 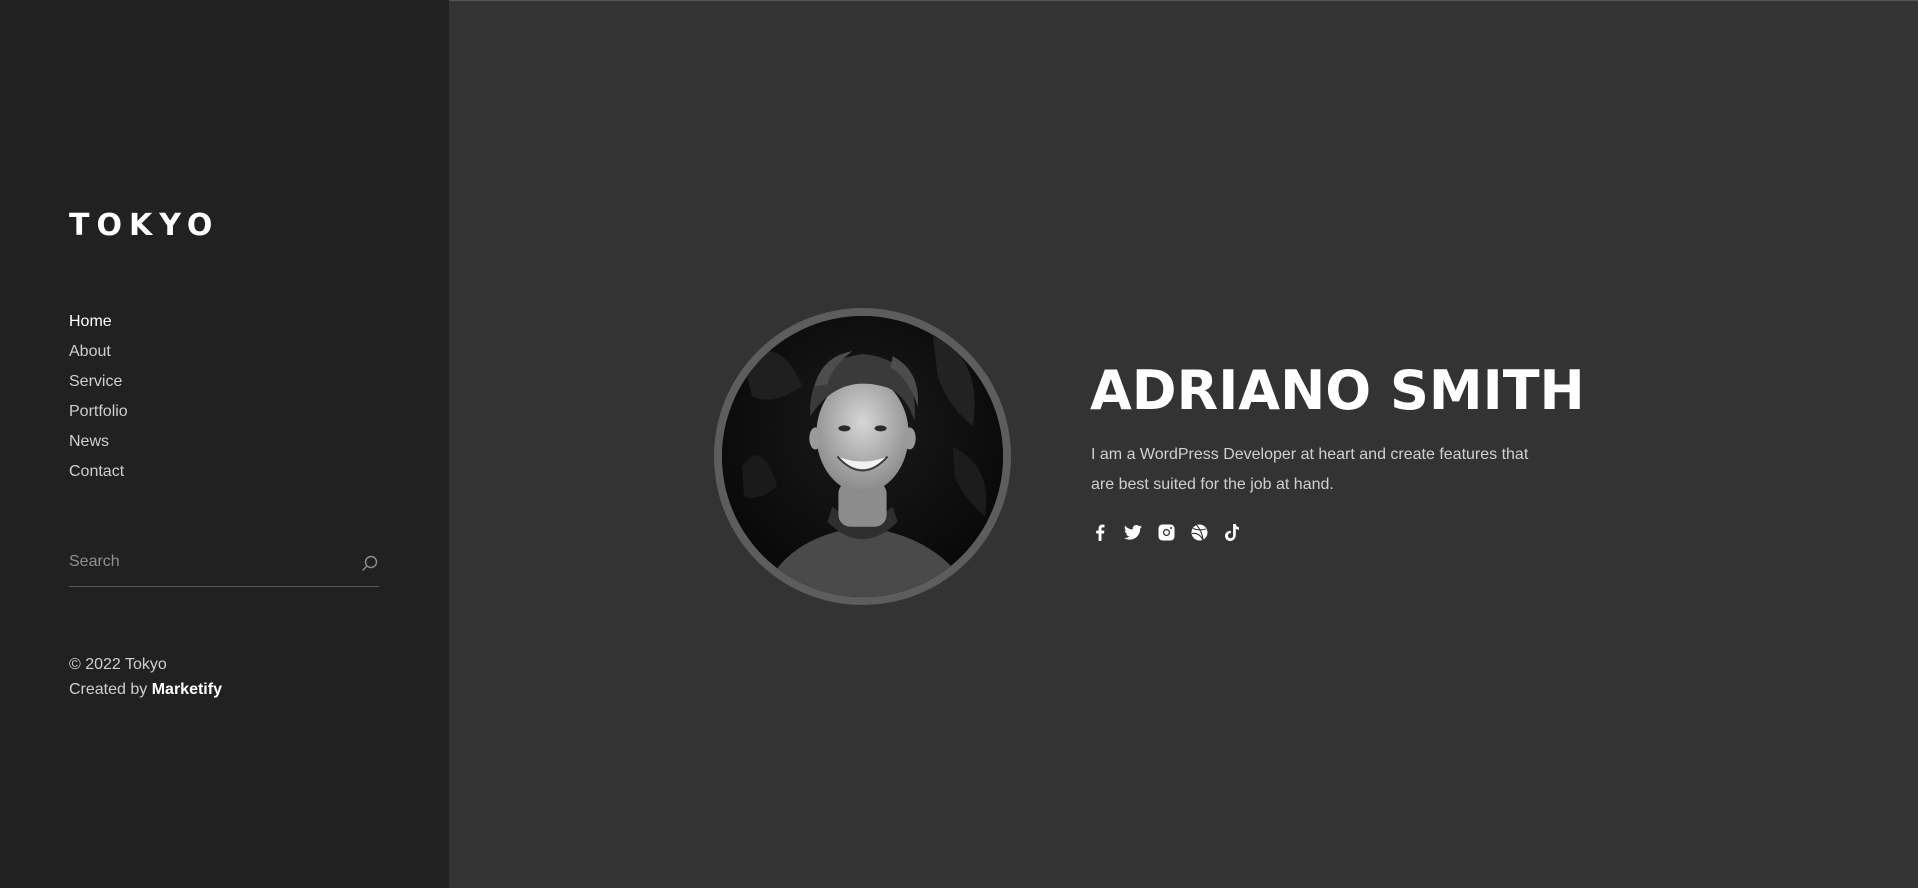 I want to click on search-box, so click(x=224, y=567).